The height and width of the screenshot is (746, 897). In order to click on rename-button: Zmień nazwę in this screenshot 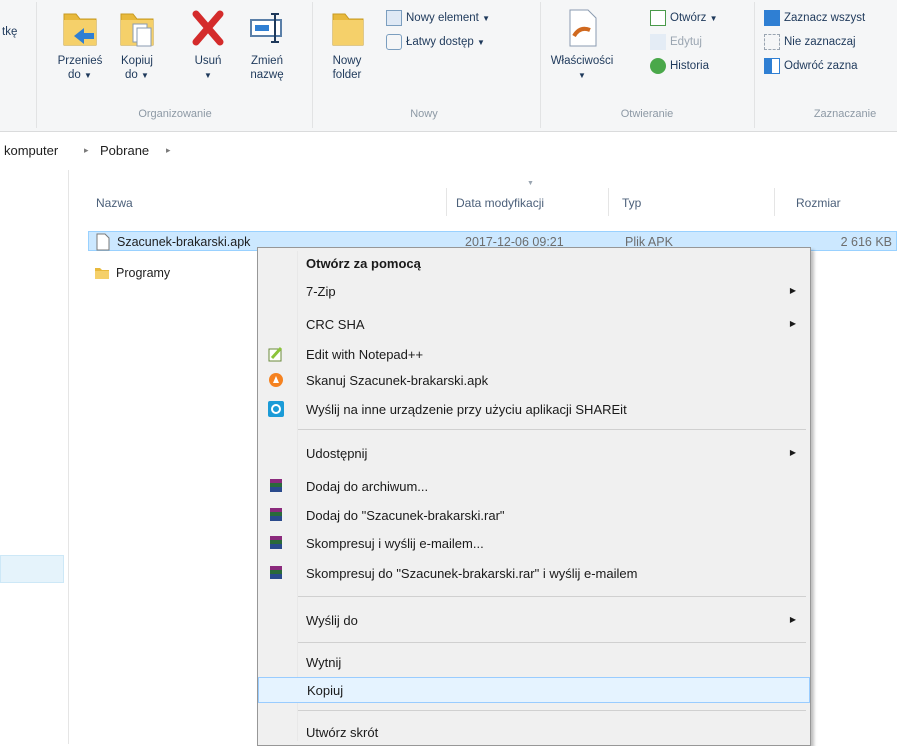, I will do `click(267, 44)`.